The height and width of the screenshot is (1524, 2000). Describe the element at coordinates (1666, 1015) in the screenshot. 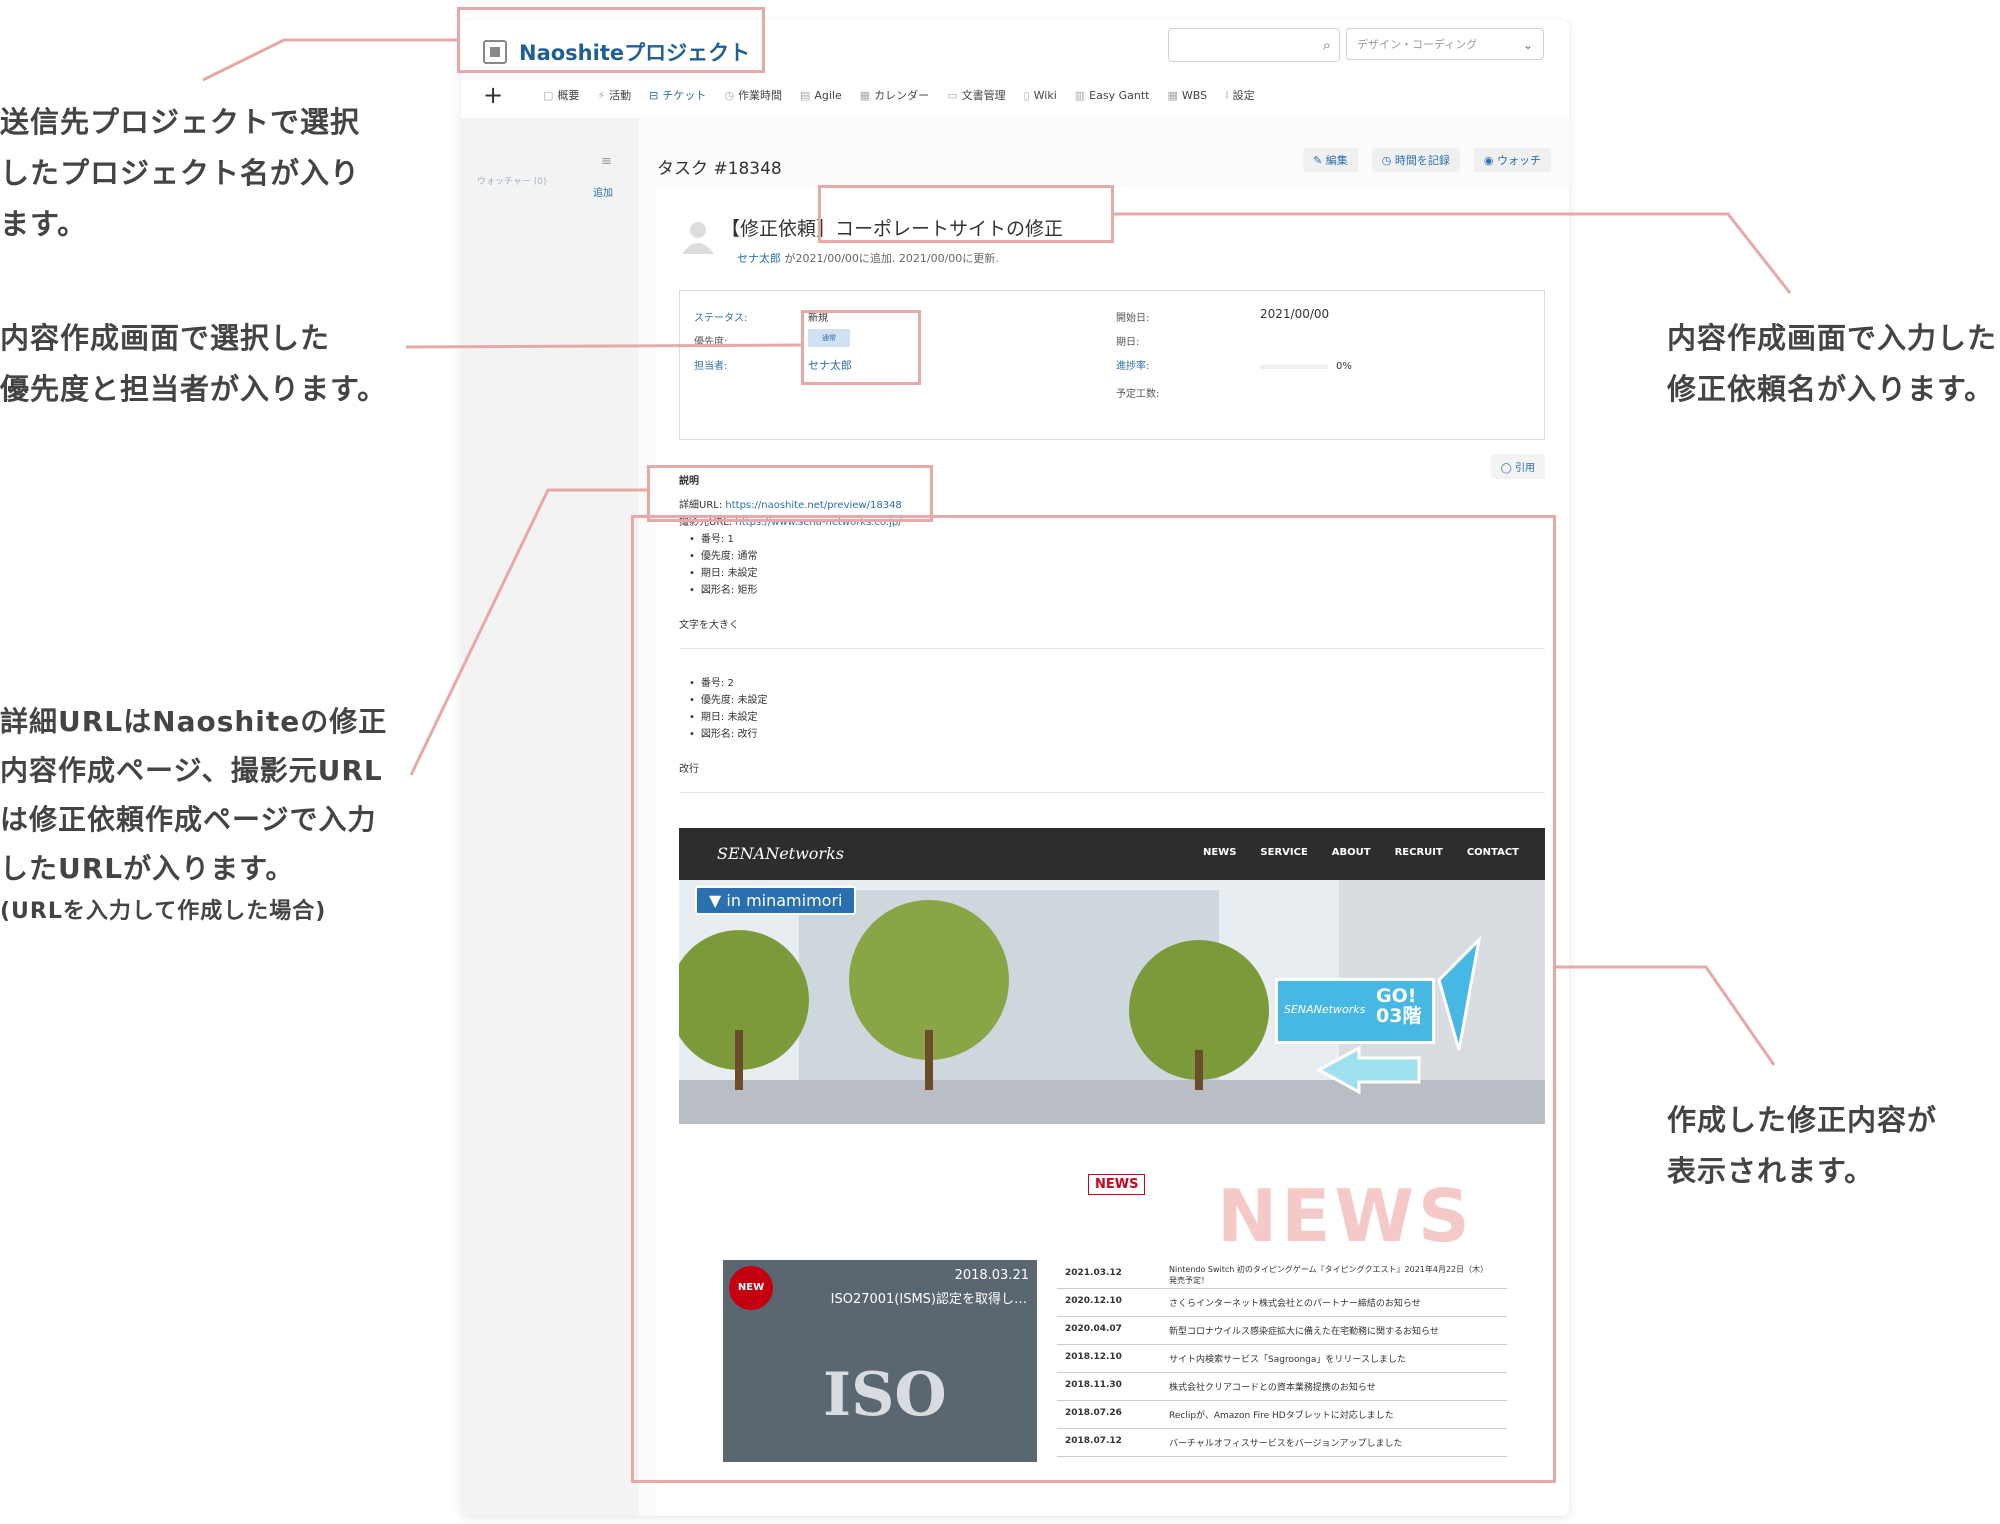

I see `callout-line-content` at that location.